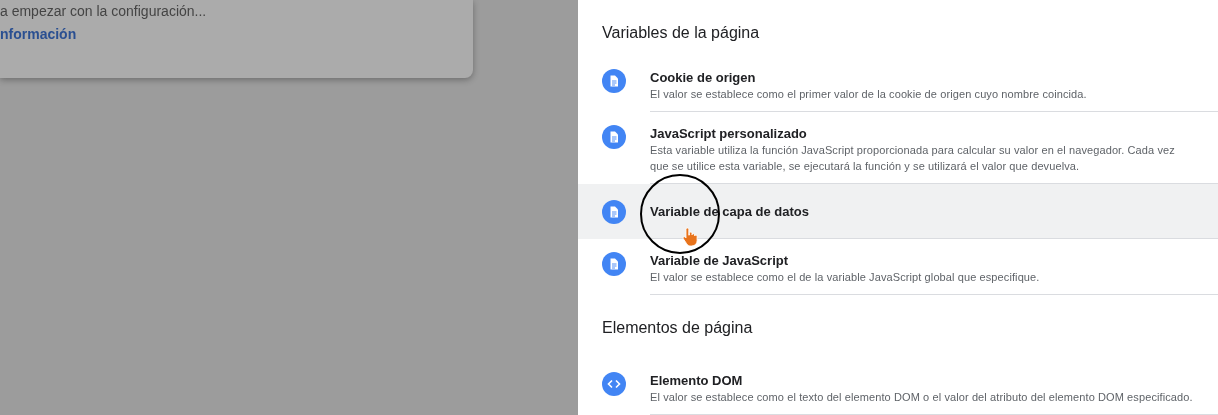 This screenshot has width=1218, height=415. What do you see at coordinates (898, 84) in the screenshot?
I see `variable-type-item: Cookie de origen El valor se establece como el primer valor de la cookie de origen cuyo nombre coincida.` at bounding box center [898, 84].